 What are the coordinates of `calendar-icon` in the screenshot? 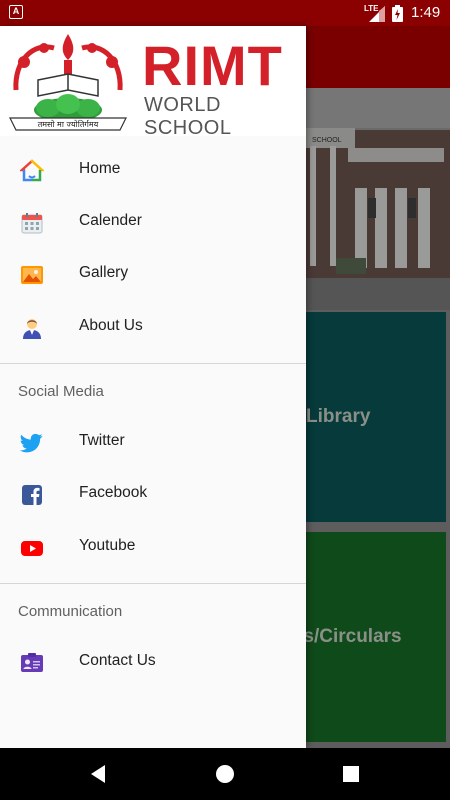 It's located at (32, 223).